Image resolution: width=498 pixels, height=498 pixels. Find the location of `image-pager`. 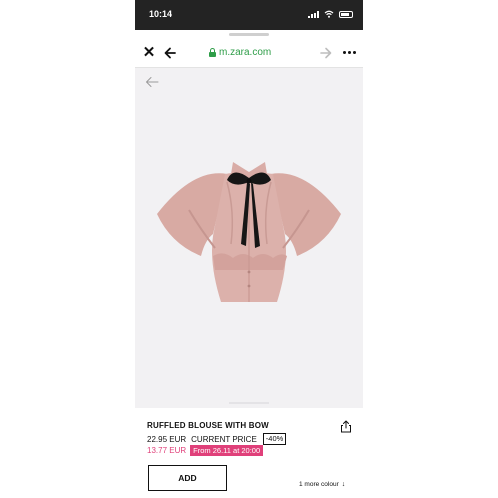

image-pager is located at coordinates (249, 403).